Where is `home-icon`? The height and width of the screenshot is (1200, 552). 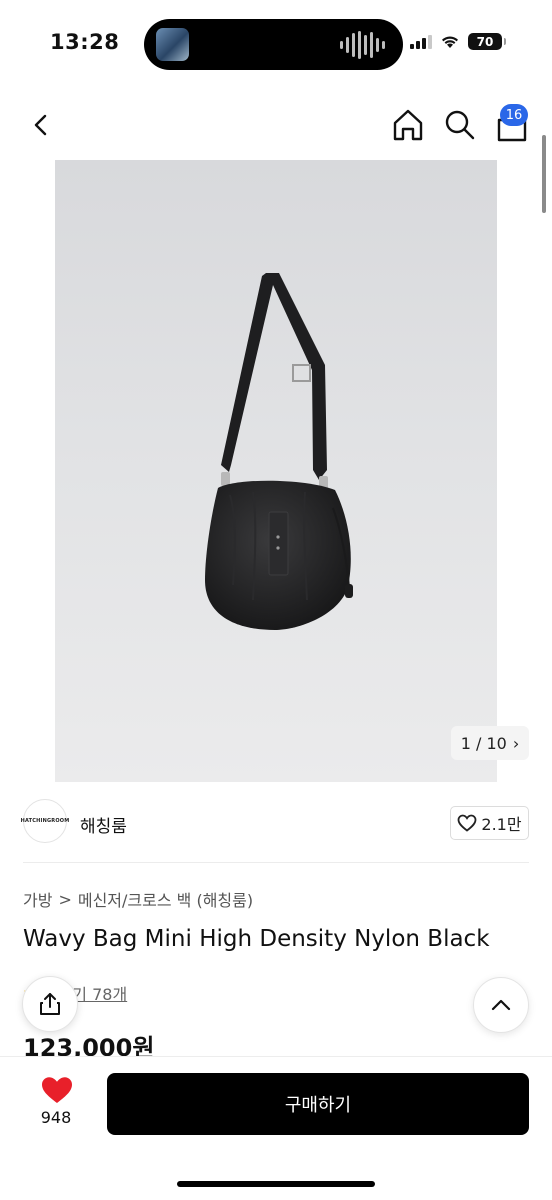 home-icon is located at coordinates (408, 124).